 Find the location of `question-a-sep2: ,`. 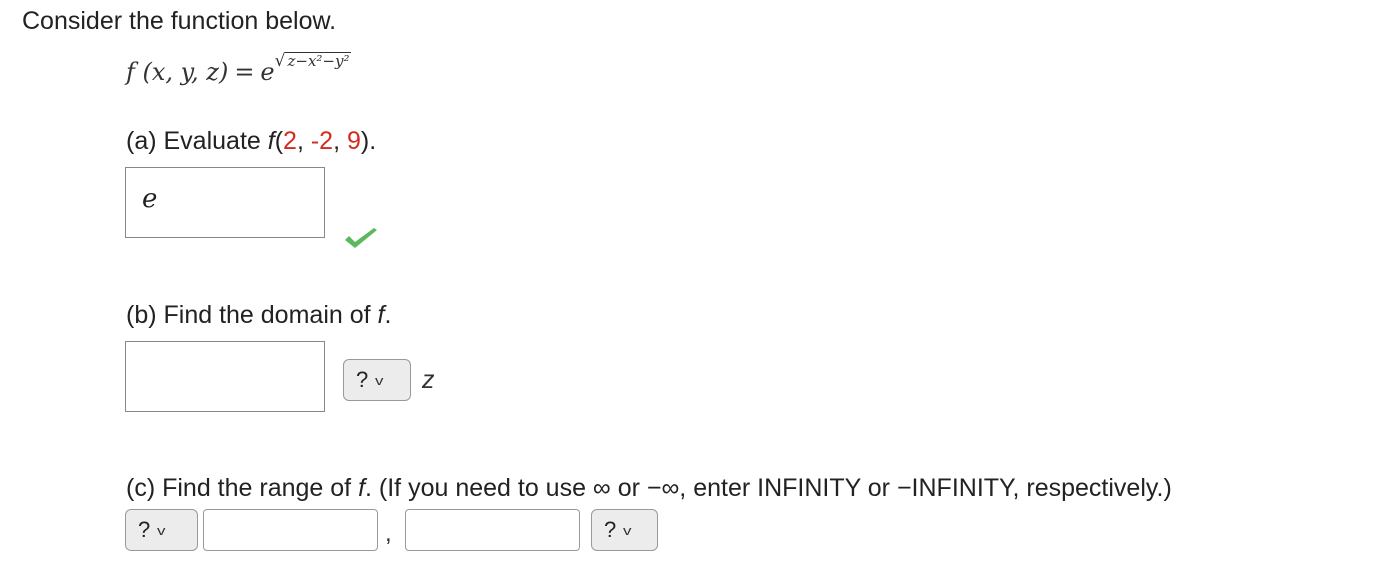

question-a-sep2: , is located at coordinates (340, 141).